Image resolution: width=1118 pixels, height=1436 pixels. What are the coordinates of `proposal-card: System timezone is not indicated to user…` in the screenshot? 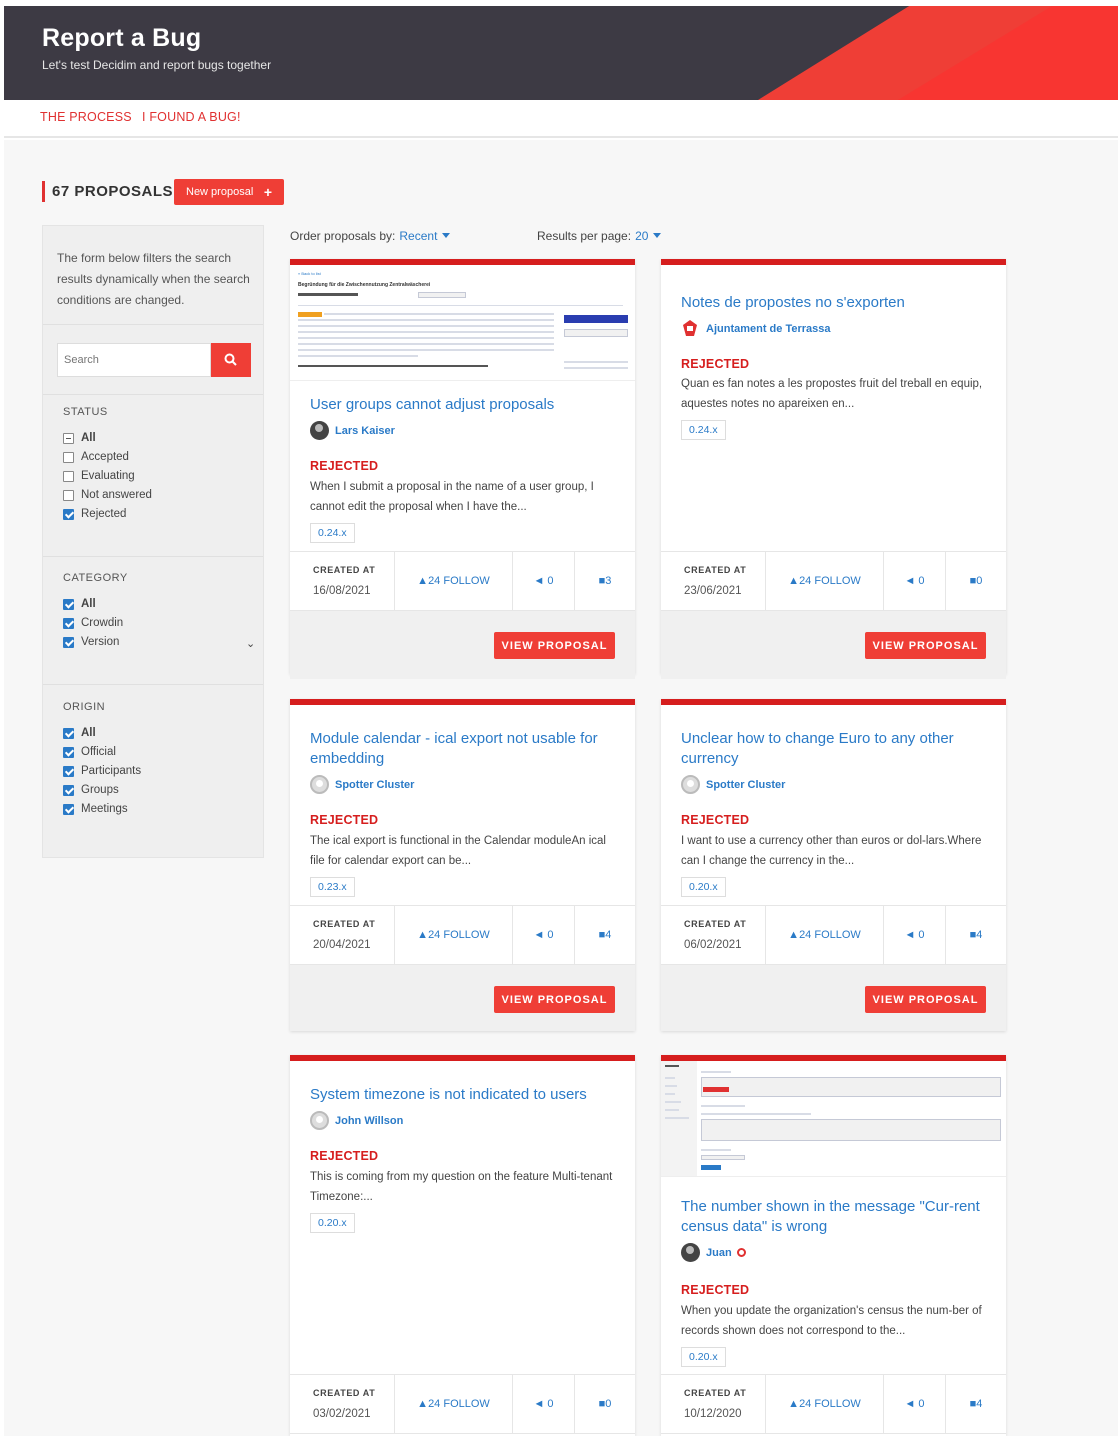 It's located at (462, 1245).